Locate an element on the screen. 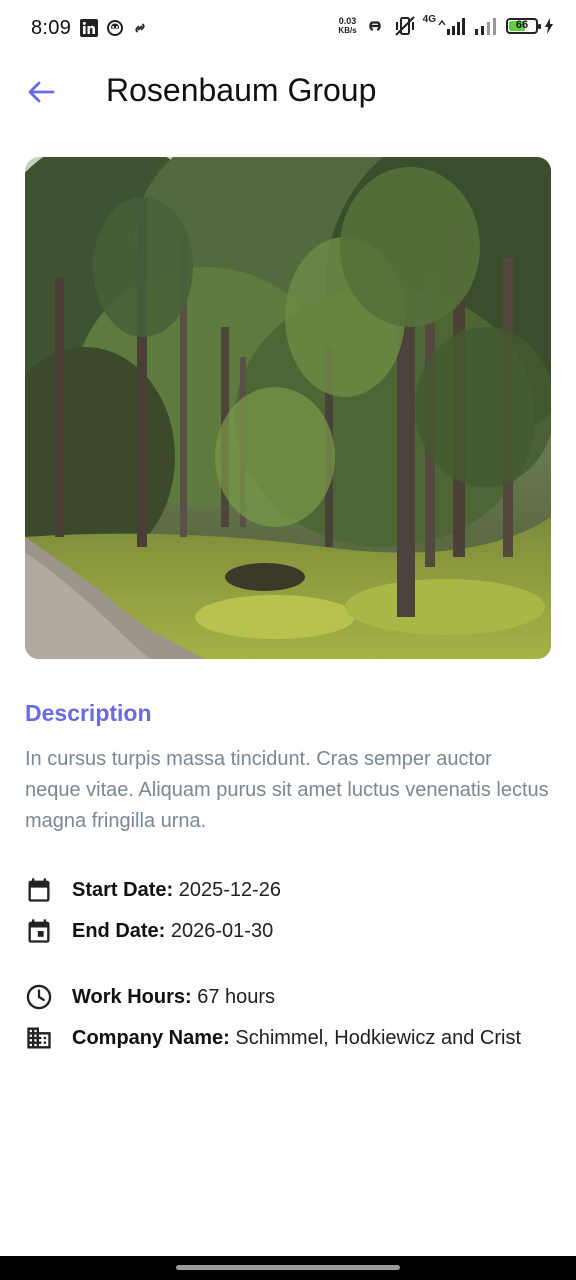  navigation-bar is located at coordinates (288, 1268).